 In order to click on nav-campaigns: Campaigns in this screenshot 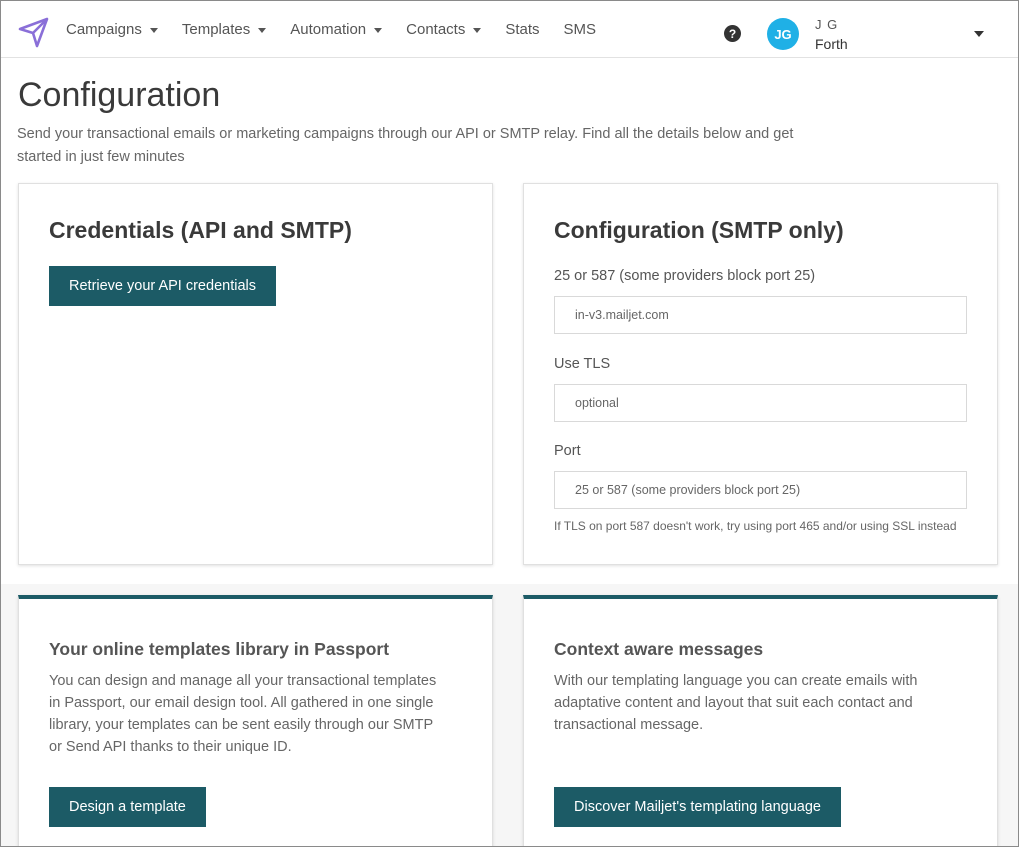, I will do `click(112, 29)`.